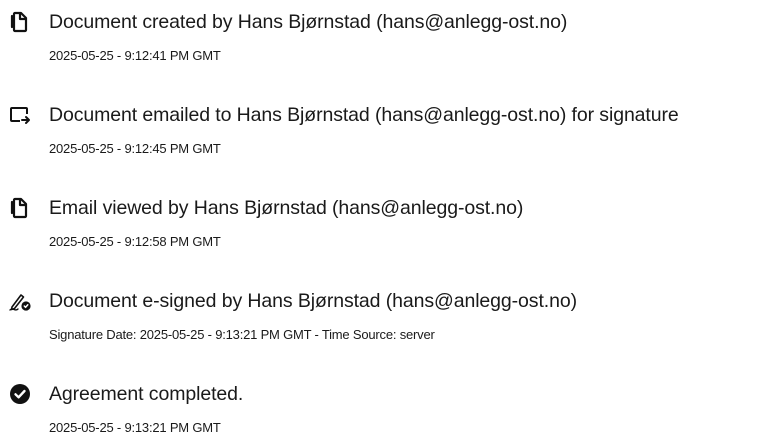 The height and width of the screenshot is (437, 757). Describe the element at coordinates (20, 115) in the screenshot. I see `email-sent-icon` at that location.